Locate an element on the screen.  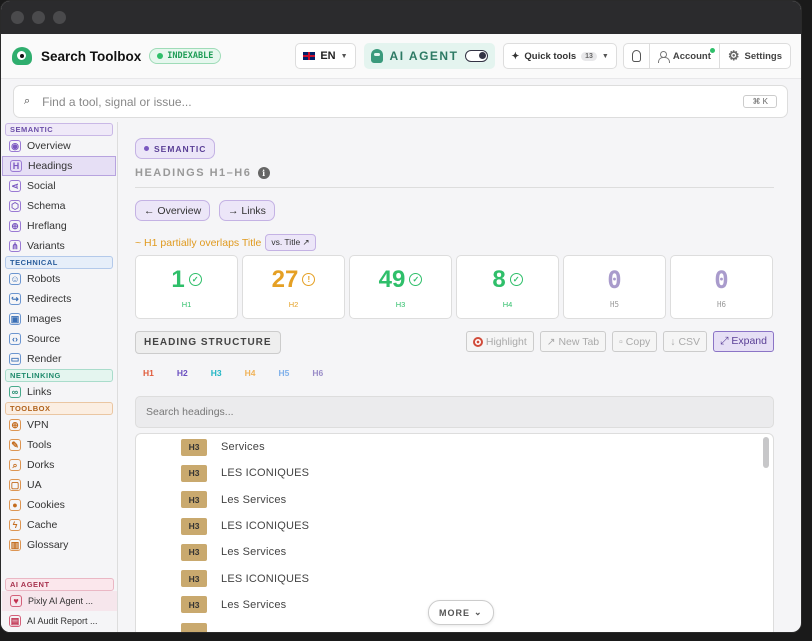
prev-overview-button: ← Overview is located at coordinates (173, 210).